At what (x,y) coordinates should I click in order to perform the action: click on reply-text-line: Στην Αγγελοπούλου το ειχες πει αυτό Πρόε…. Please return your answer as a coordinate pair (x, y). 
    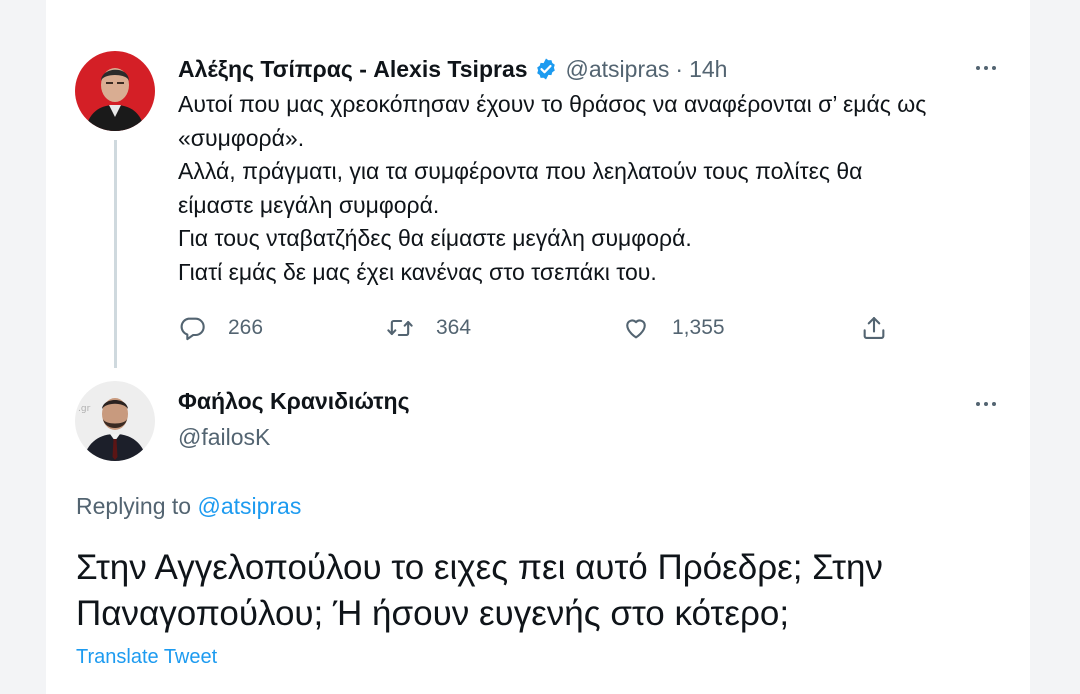
    Looking at the image, I should click on (479, 567).